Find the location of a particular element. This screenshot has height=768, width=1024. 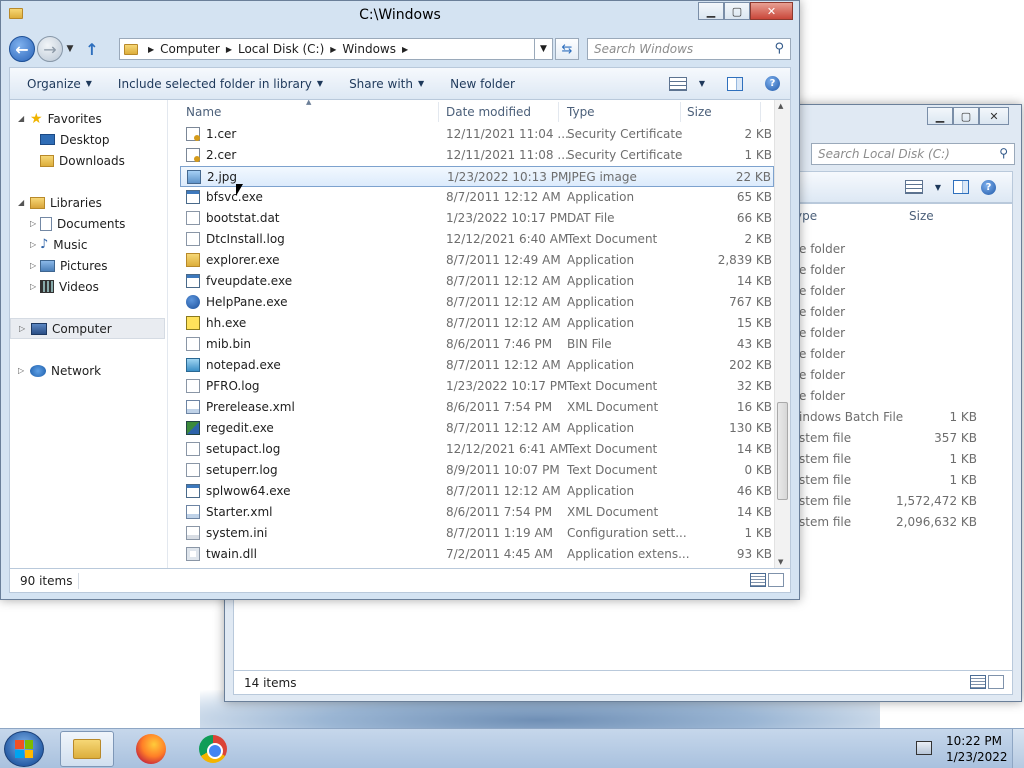

nav-documents: ▷ Documents is located at coordinates (88, 223).